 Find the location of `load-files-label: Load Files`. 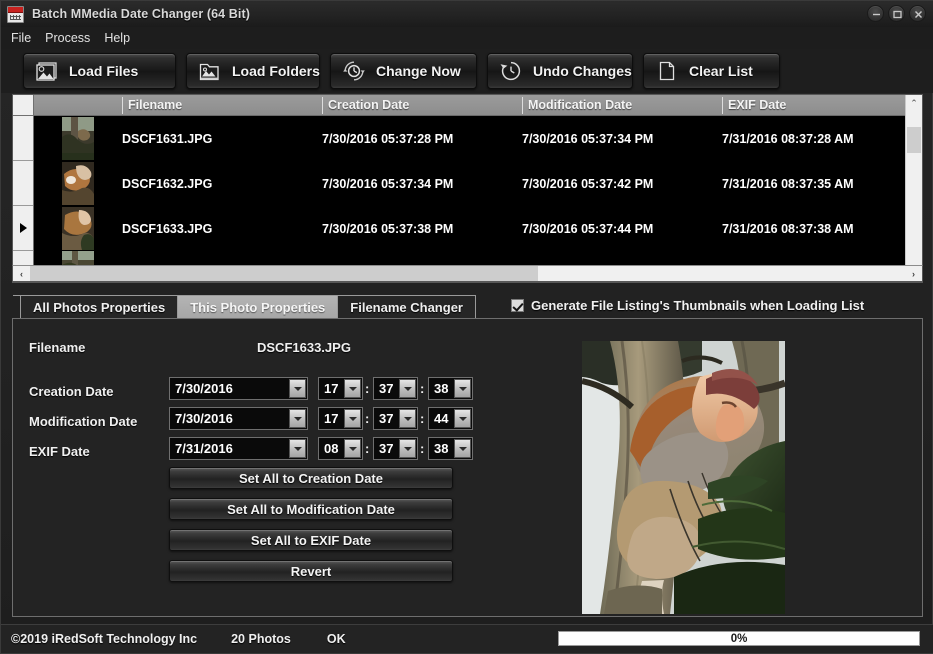

load-files-label: Load Files is located at coordinates (104, 71).